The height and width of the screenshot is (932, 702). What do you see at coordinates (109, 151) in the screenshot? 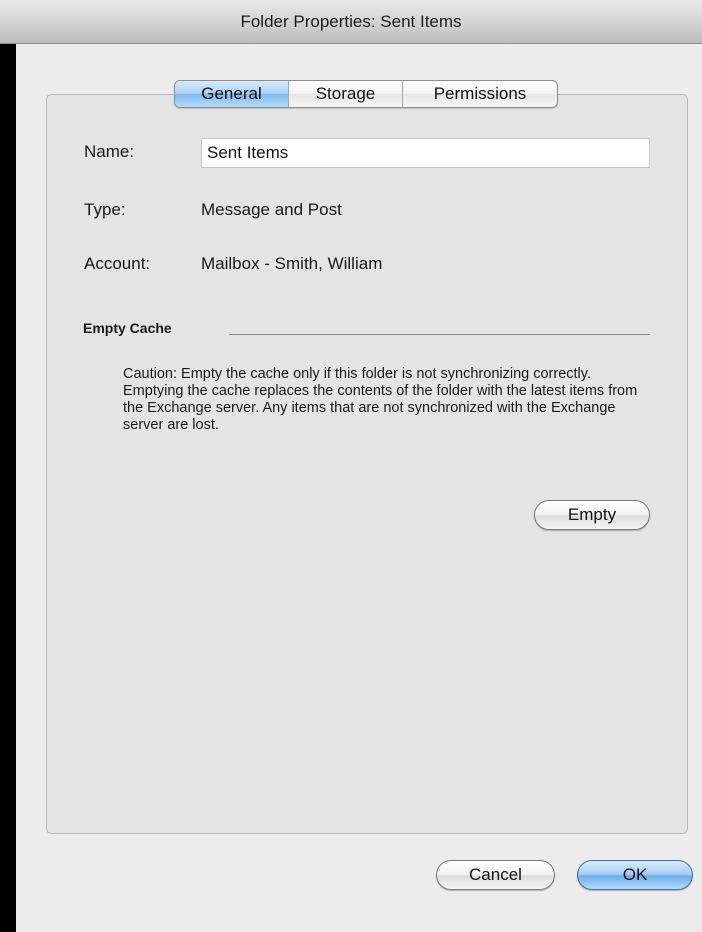
I see `name-label: Name:` at bounding box center [109, 151].